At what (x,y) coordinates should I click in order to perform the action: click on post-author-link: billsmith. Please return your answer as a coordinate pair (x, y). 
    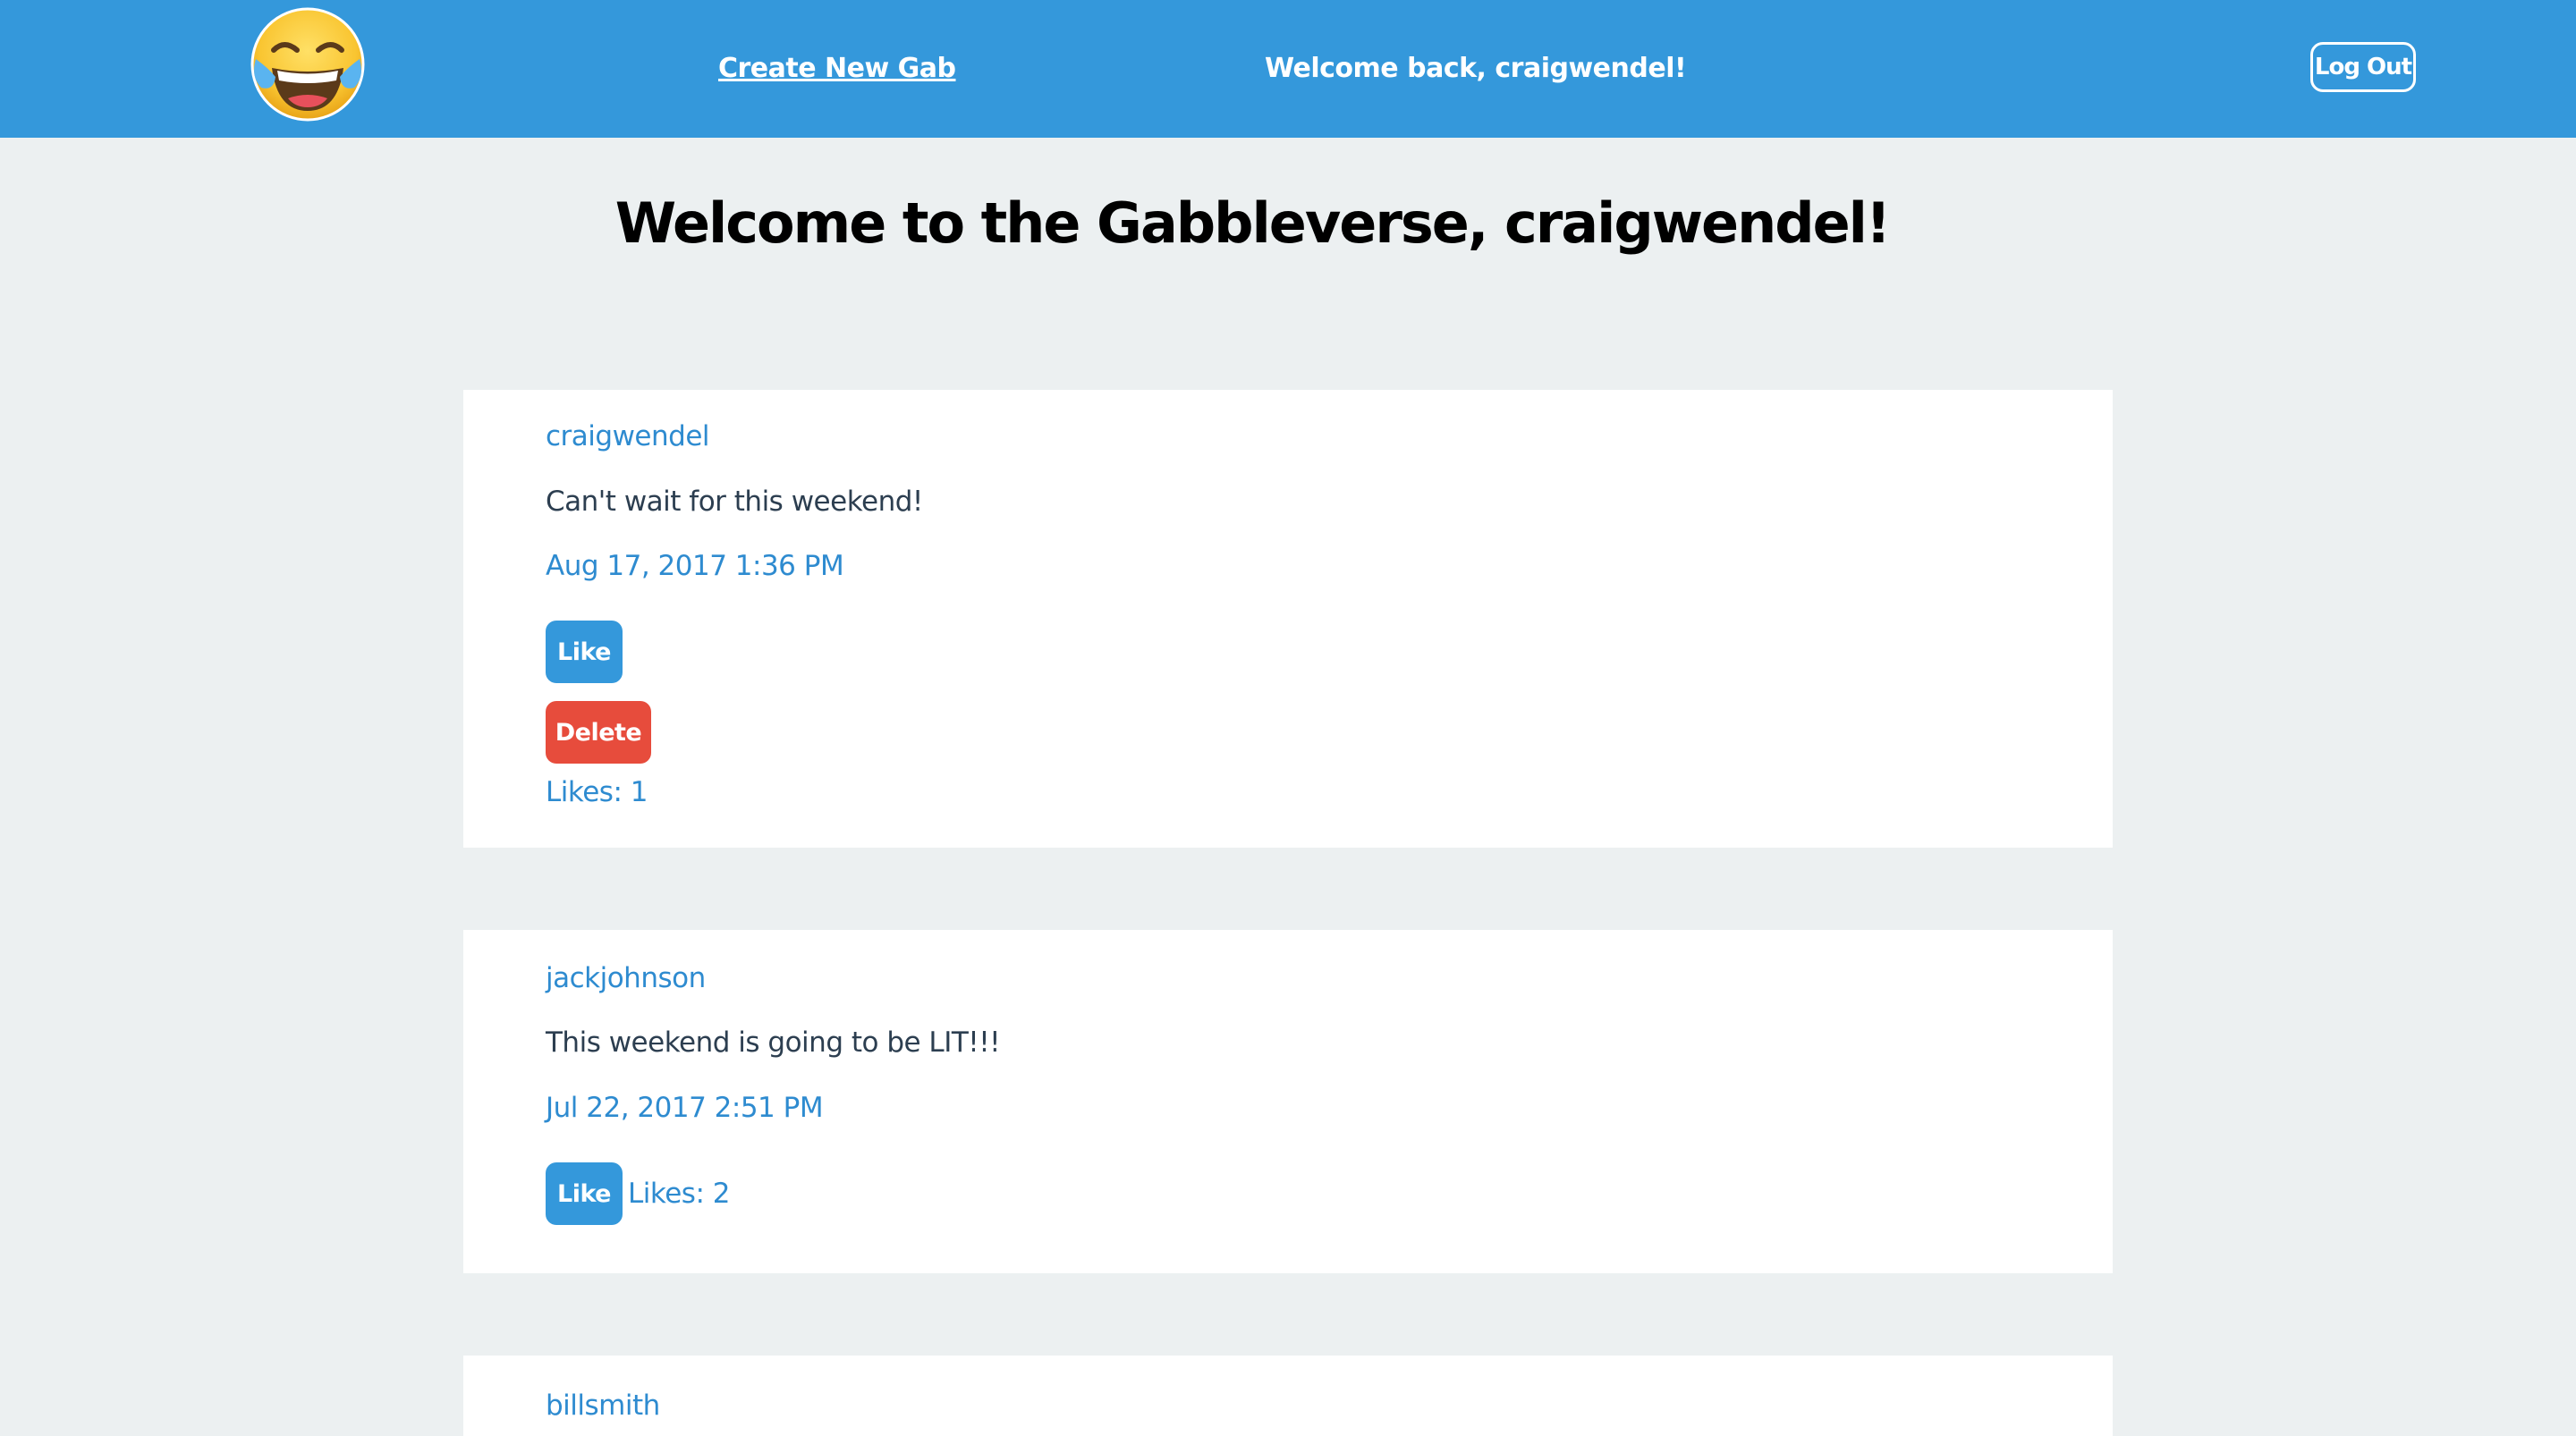
    Looking at the image, I should click on (603, 1405).